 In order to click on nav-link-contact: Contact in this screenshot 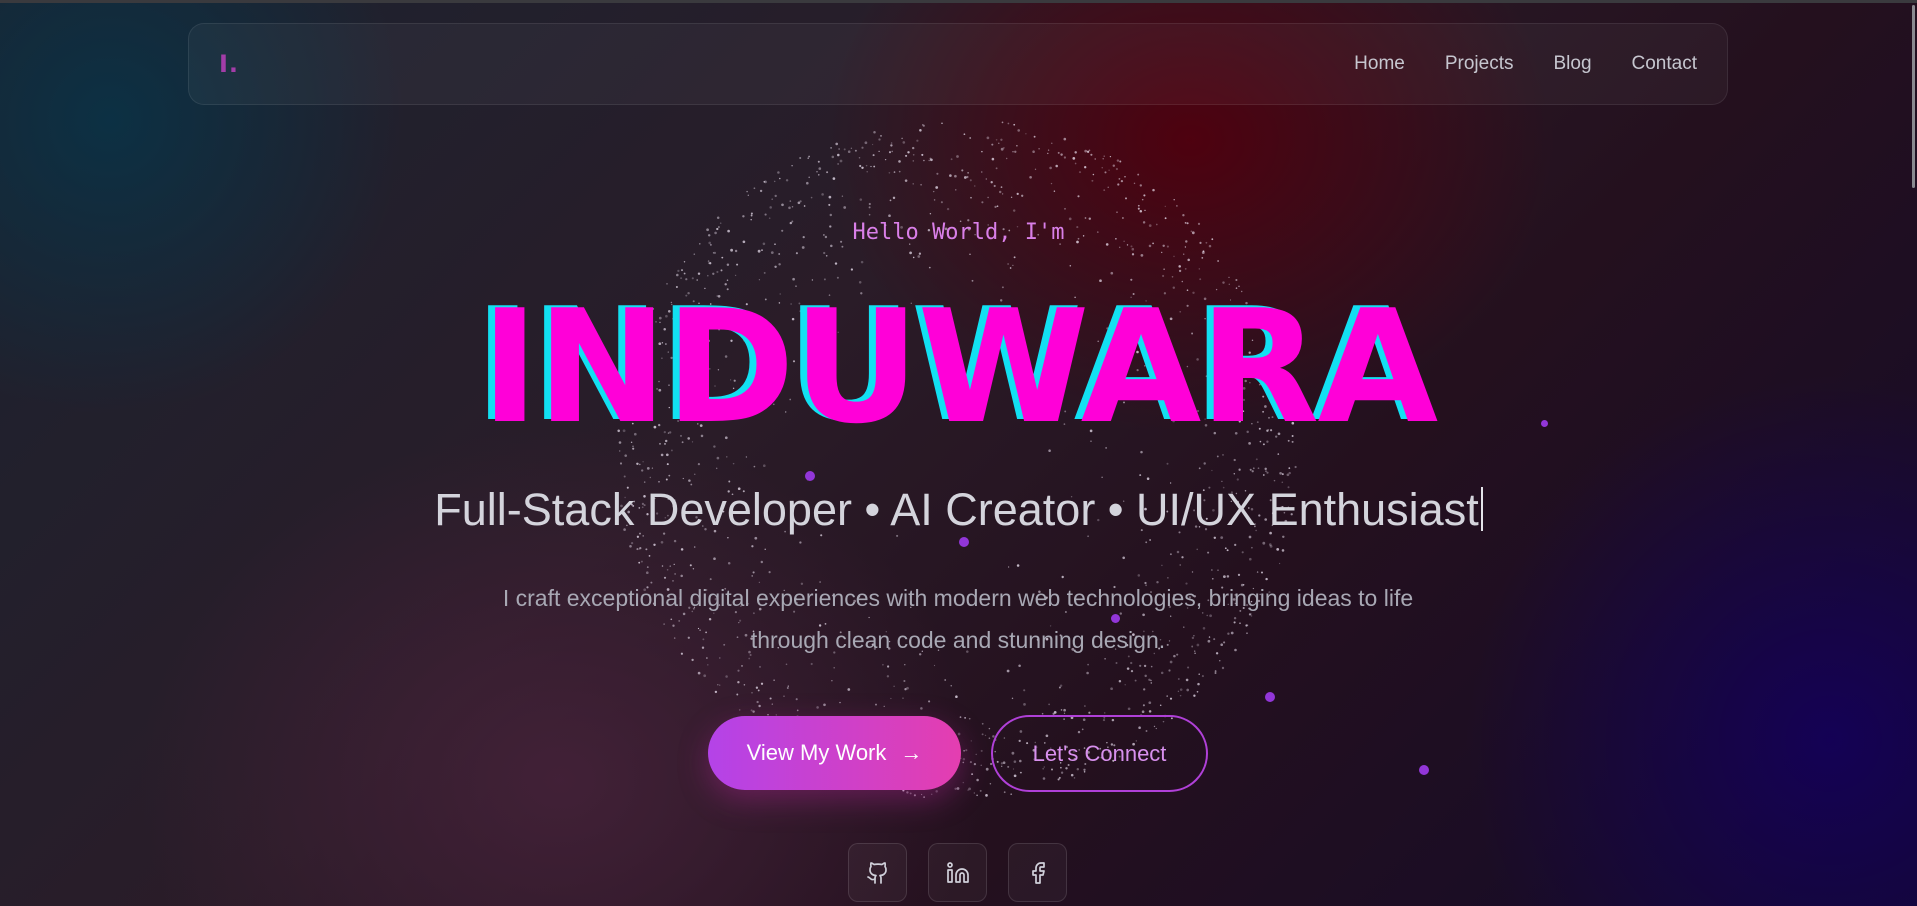, I will do `click(1664, 64)`.